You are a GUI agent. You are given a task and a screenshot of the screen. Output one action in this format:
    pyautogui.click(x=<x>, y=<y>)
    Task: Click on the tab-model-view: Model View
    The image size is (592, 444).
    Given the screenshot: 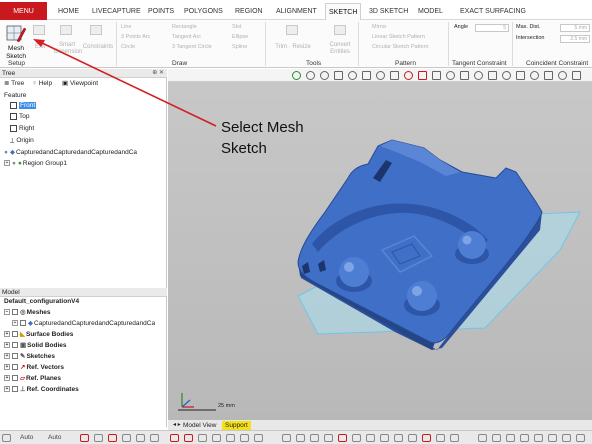 What is the action you would take?
    pyautogui.click(x=199, y=425)
    